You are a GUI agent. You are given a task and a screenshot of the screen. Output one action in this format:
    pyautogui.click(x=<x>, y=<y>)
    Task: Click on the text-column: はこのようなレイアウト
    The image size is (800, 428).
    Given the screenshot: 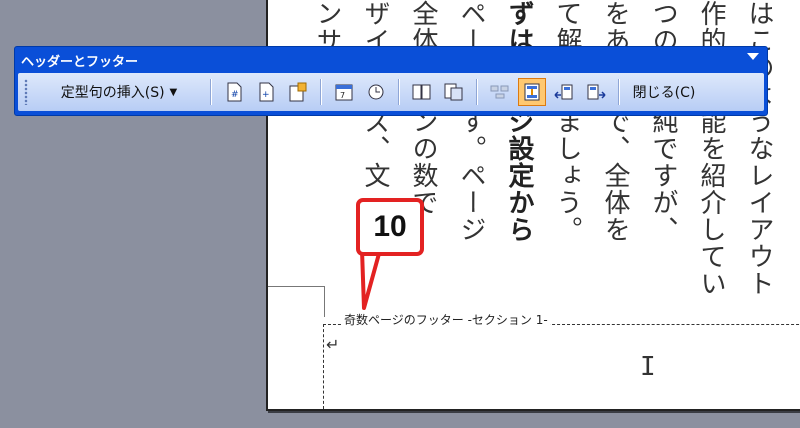 What is the action you would take?
    pyautogui.click(x=759, y=148)
    